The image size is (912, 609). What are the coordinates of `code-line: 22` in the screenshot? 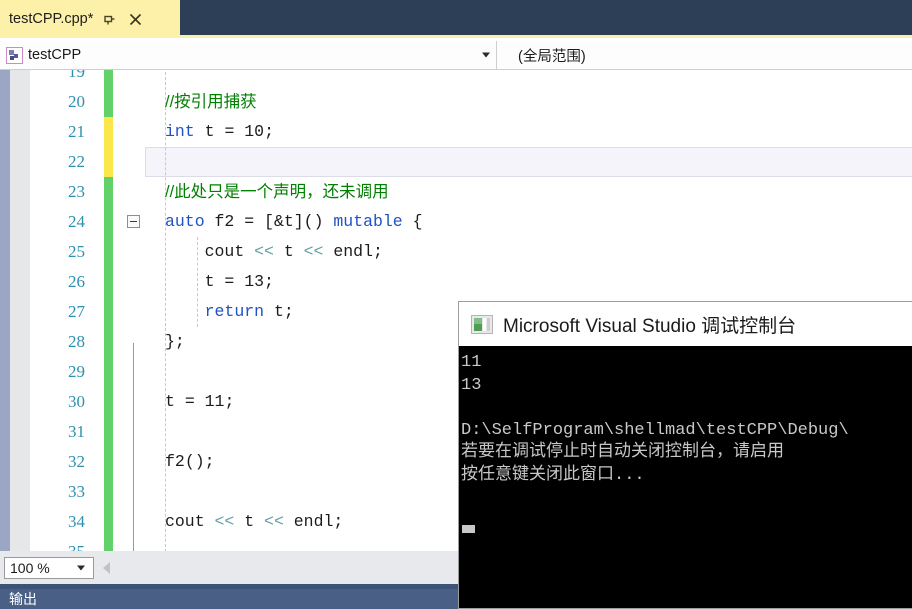 It's located at (471, 162).